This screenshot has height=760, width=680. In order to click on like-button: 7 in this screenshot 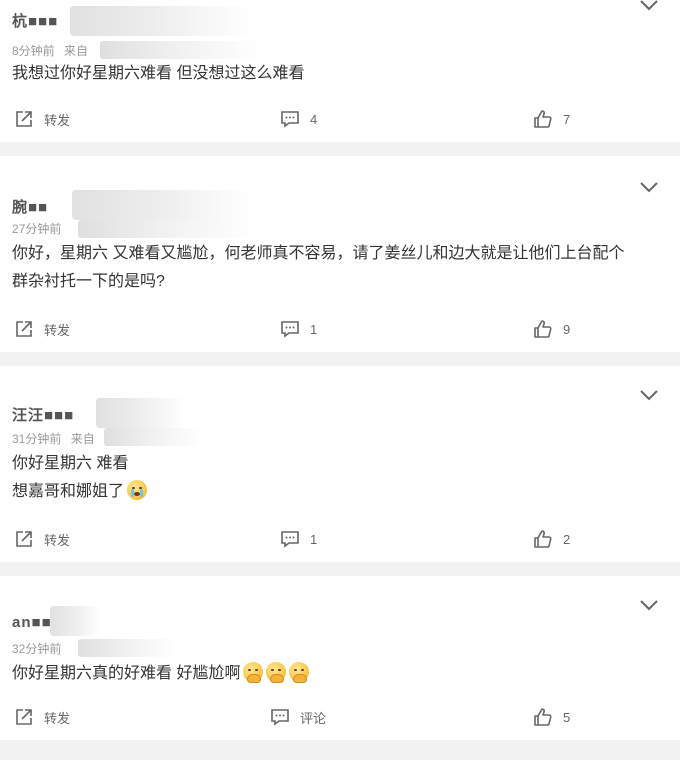, I will do `click(551, 119)`.